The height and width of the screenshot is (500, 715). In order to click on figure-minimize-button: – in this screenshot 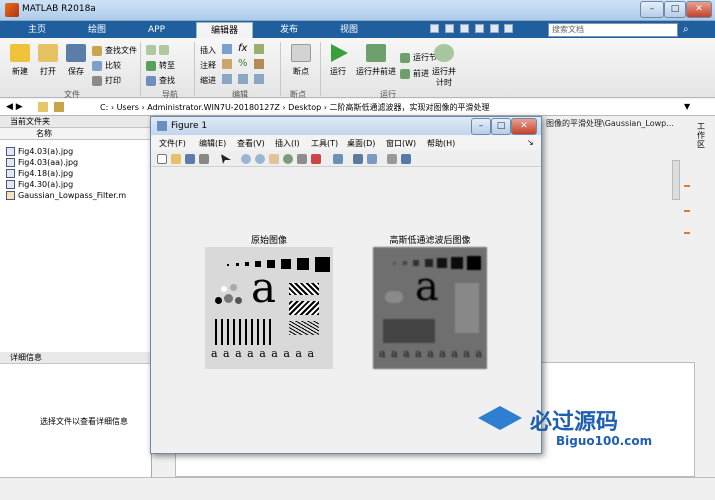, I will do `click(481, 126)`.